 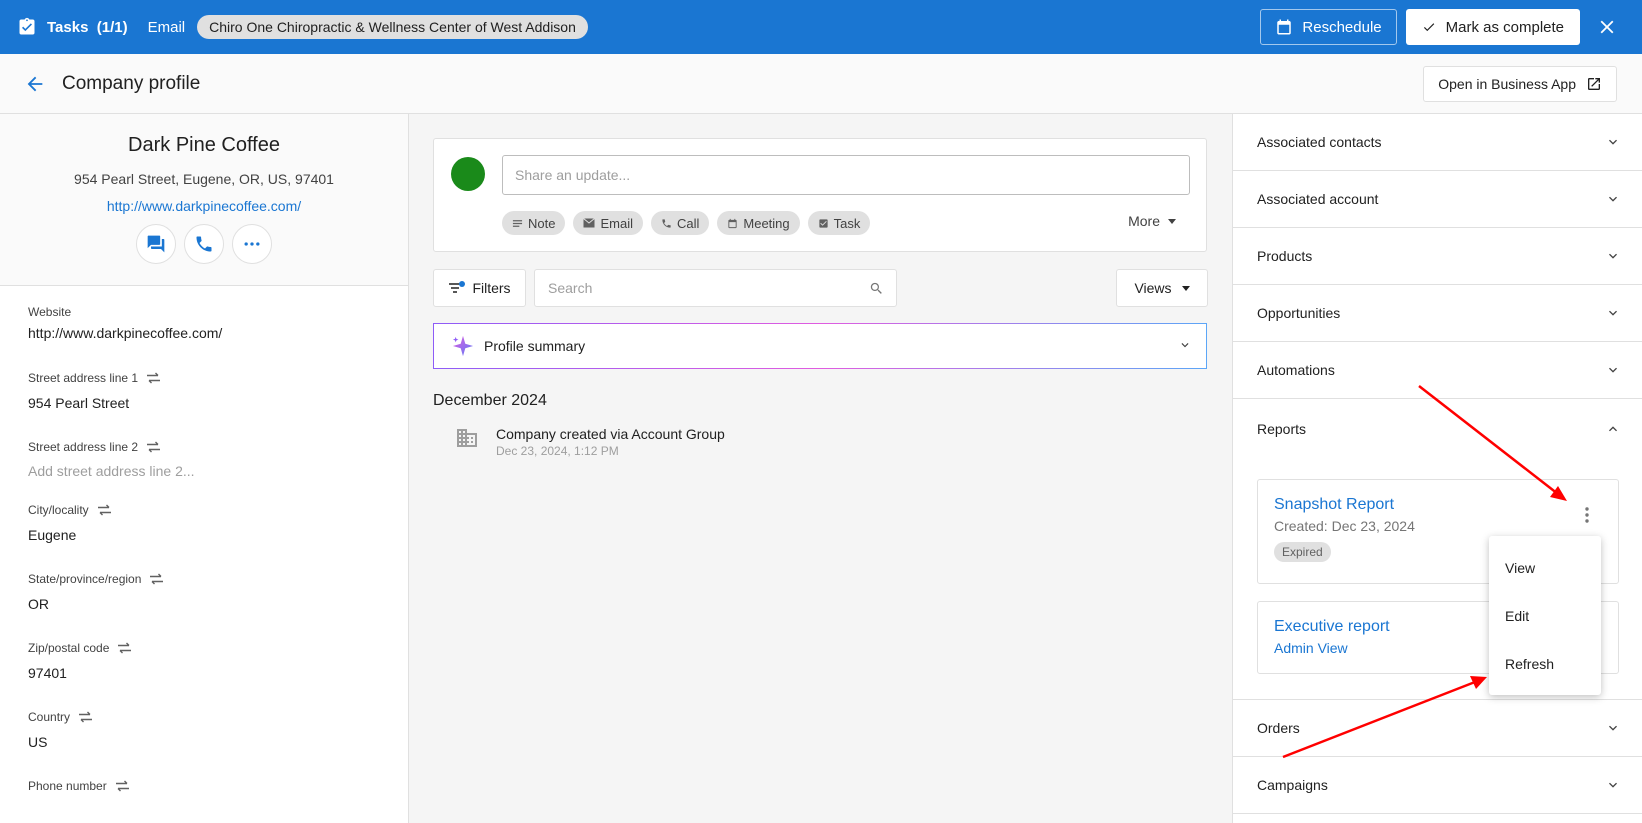 I want to click on menu-item-edit: Edit, so click(x=1545, y=616).